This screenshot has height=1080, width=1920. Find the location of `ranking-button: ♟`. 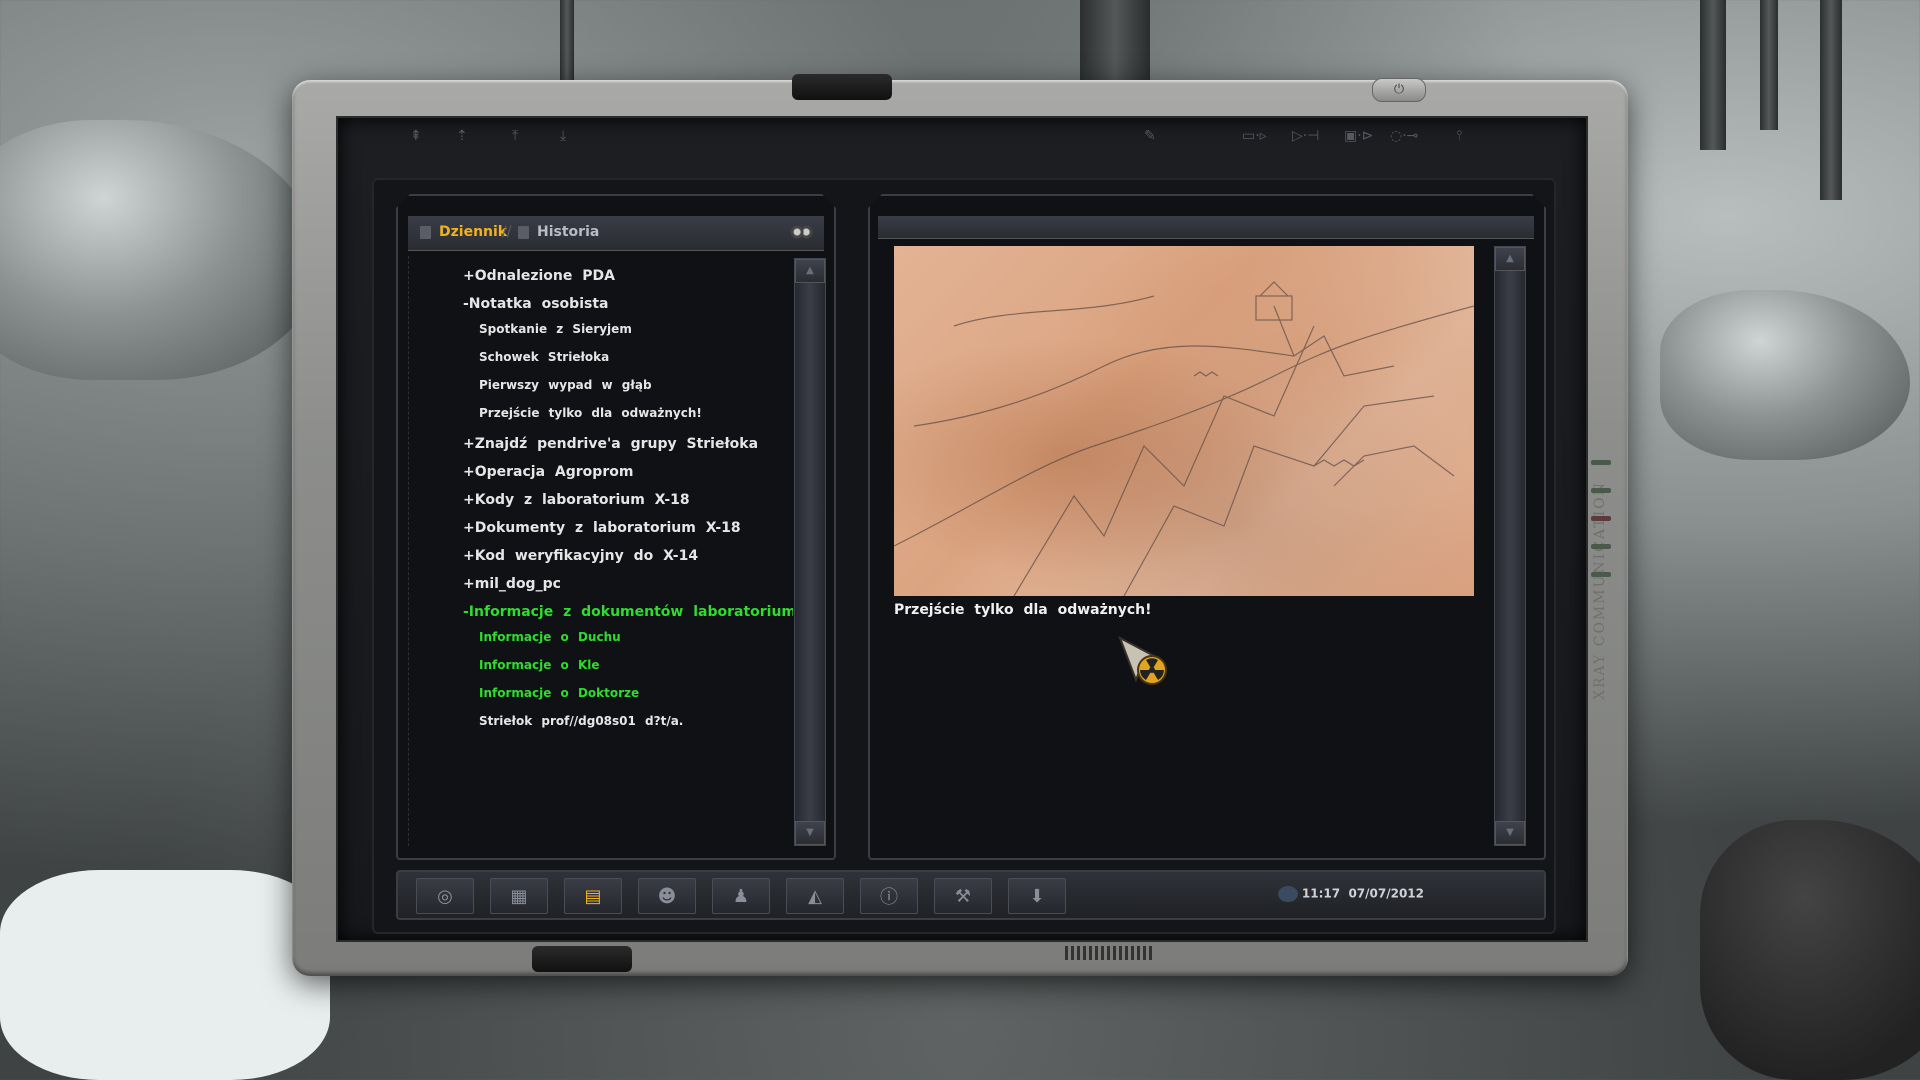

ranking-button: ♟ is located at coordinates (741, 896).